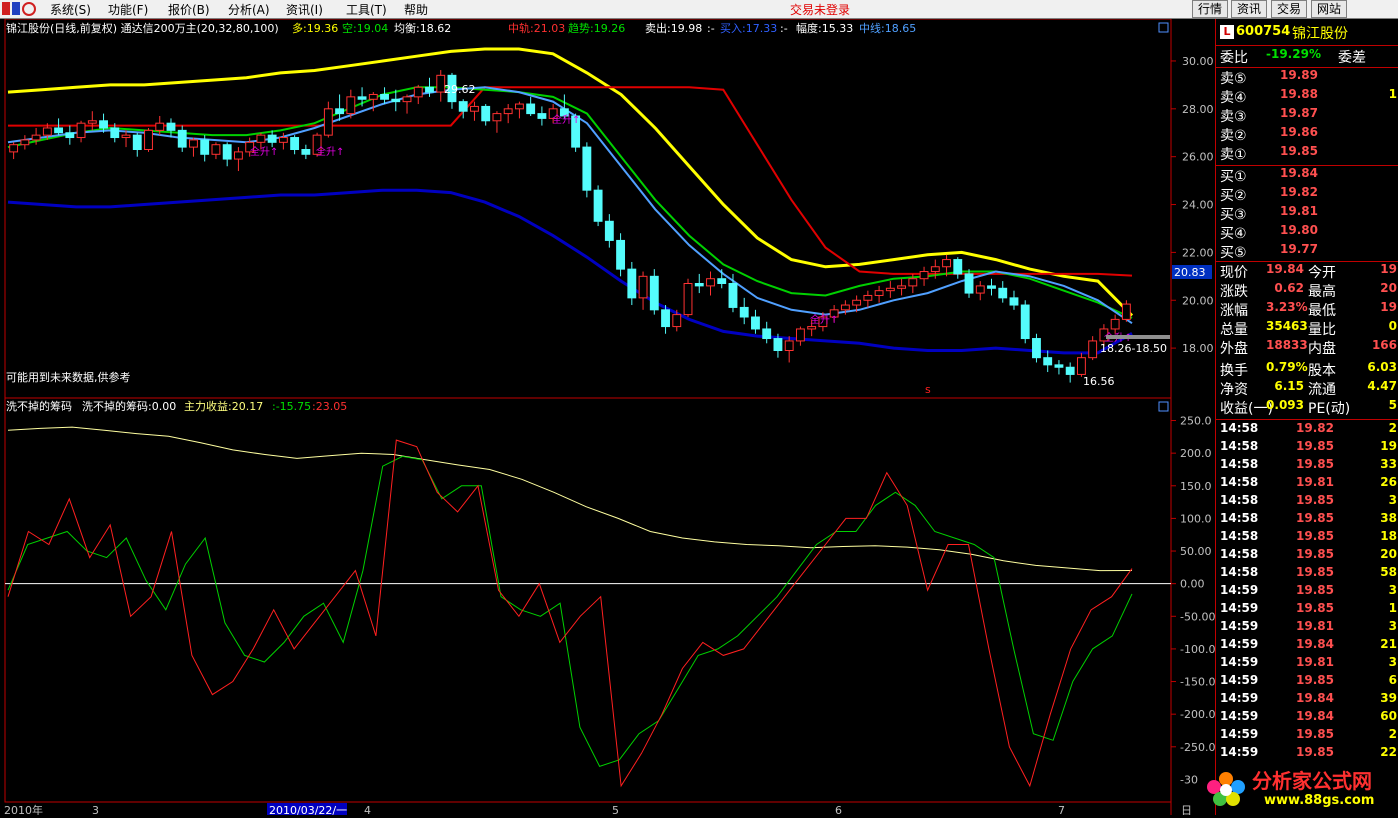  Describe the element at coordinates (70, 9) in the screenshot. I see `menu-system: 系统(S)` at that location.